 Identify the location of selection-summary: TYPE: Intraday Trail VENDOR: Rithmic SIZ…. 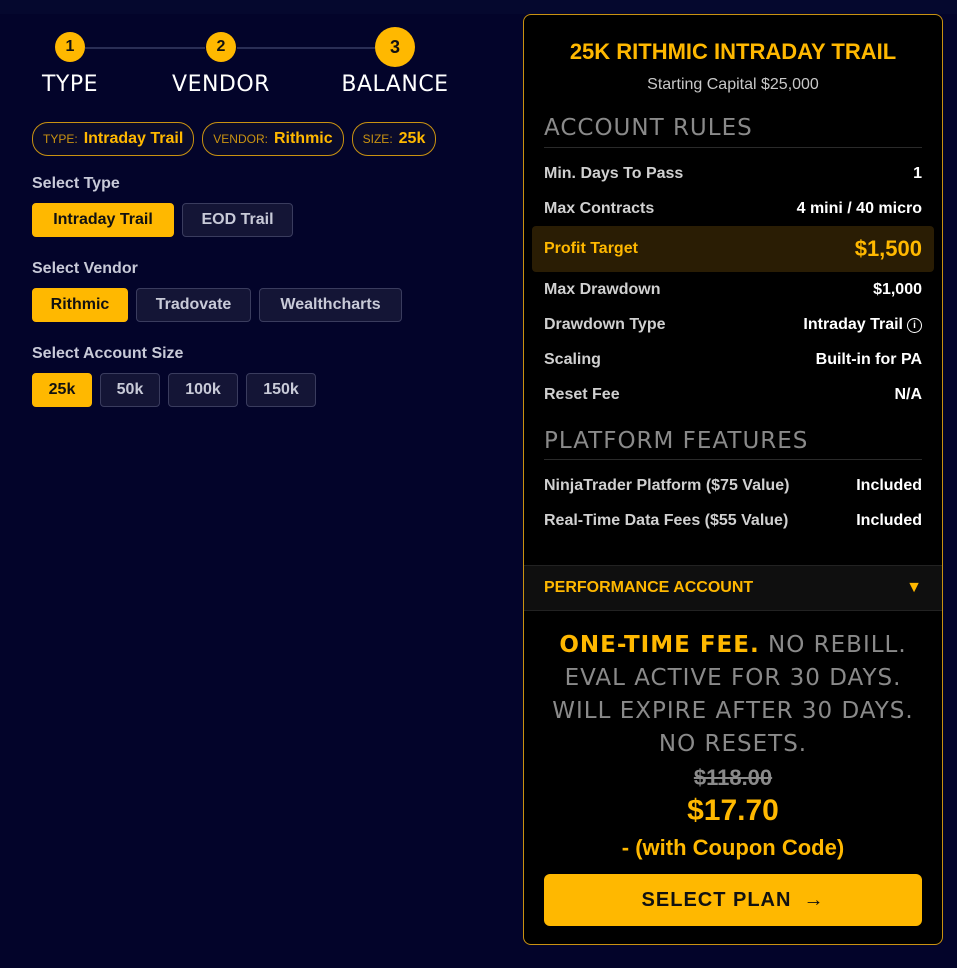
(234, 139).